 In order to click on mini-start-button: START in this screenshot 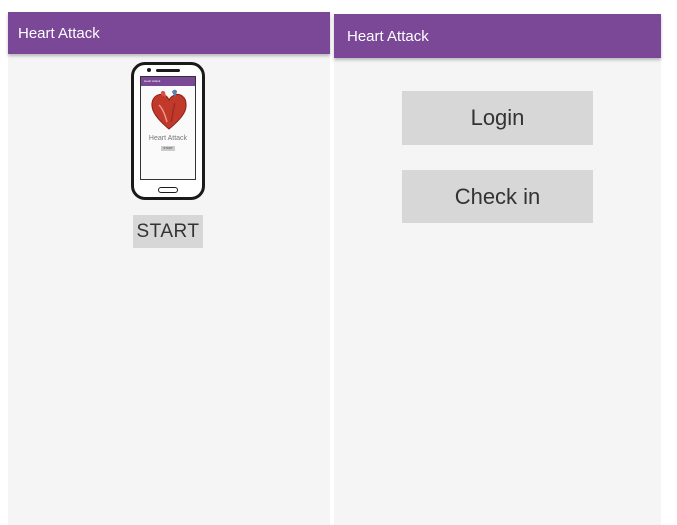, I will do `click(168, 148)`.